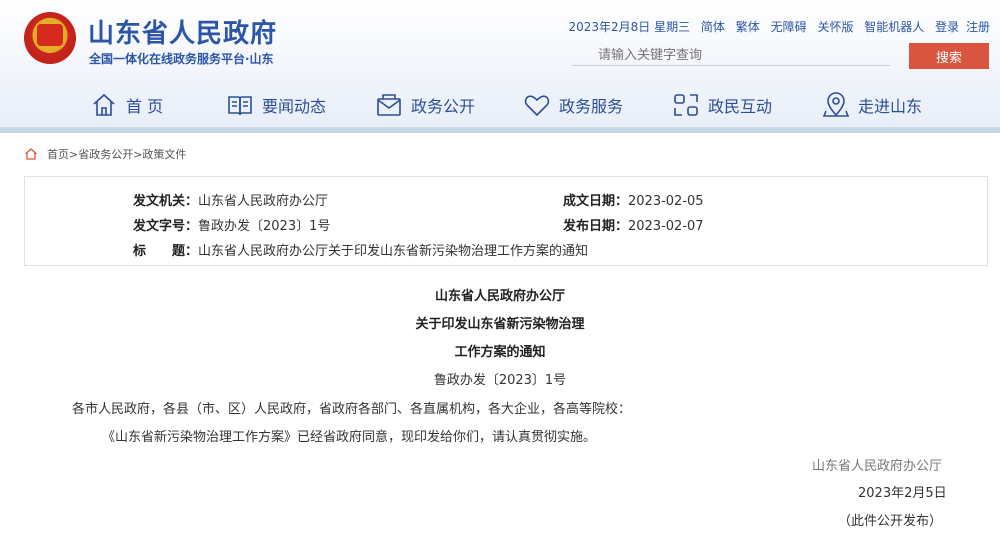  I want to click on meta-value: 山东省人民政府办公厅, so click(263, 201).